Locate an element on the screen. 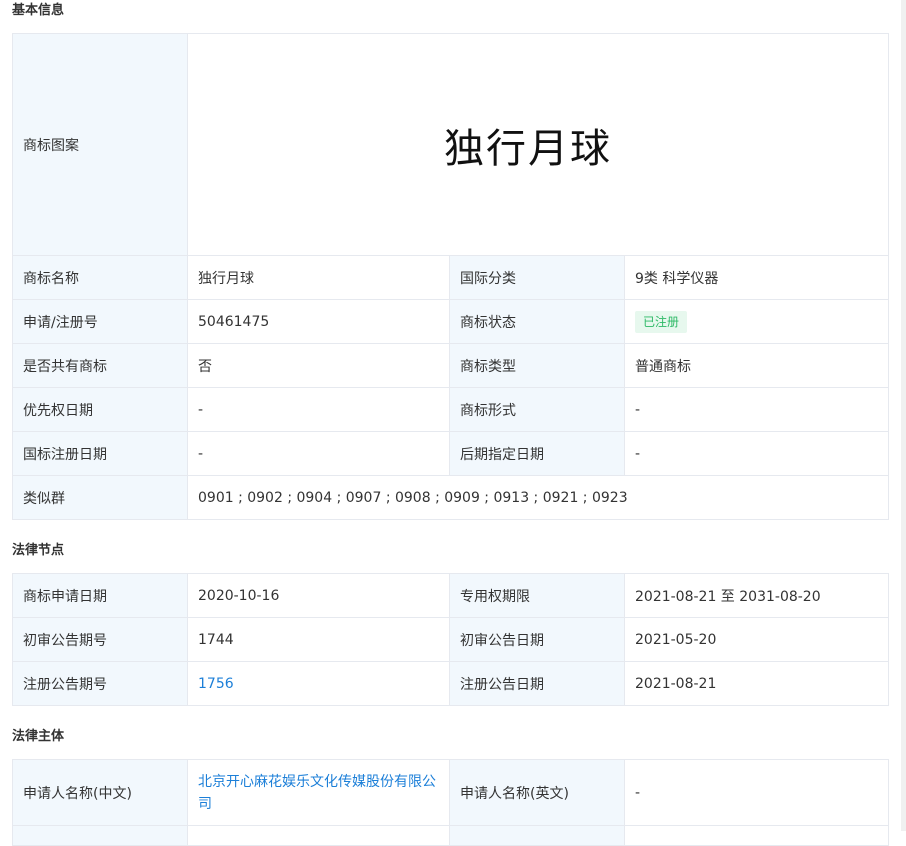 This screenshot has width=906, height=846. trademark-type-label: 商标类型 is located at coordinates (537, 365).